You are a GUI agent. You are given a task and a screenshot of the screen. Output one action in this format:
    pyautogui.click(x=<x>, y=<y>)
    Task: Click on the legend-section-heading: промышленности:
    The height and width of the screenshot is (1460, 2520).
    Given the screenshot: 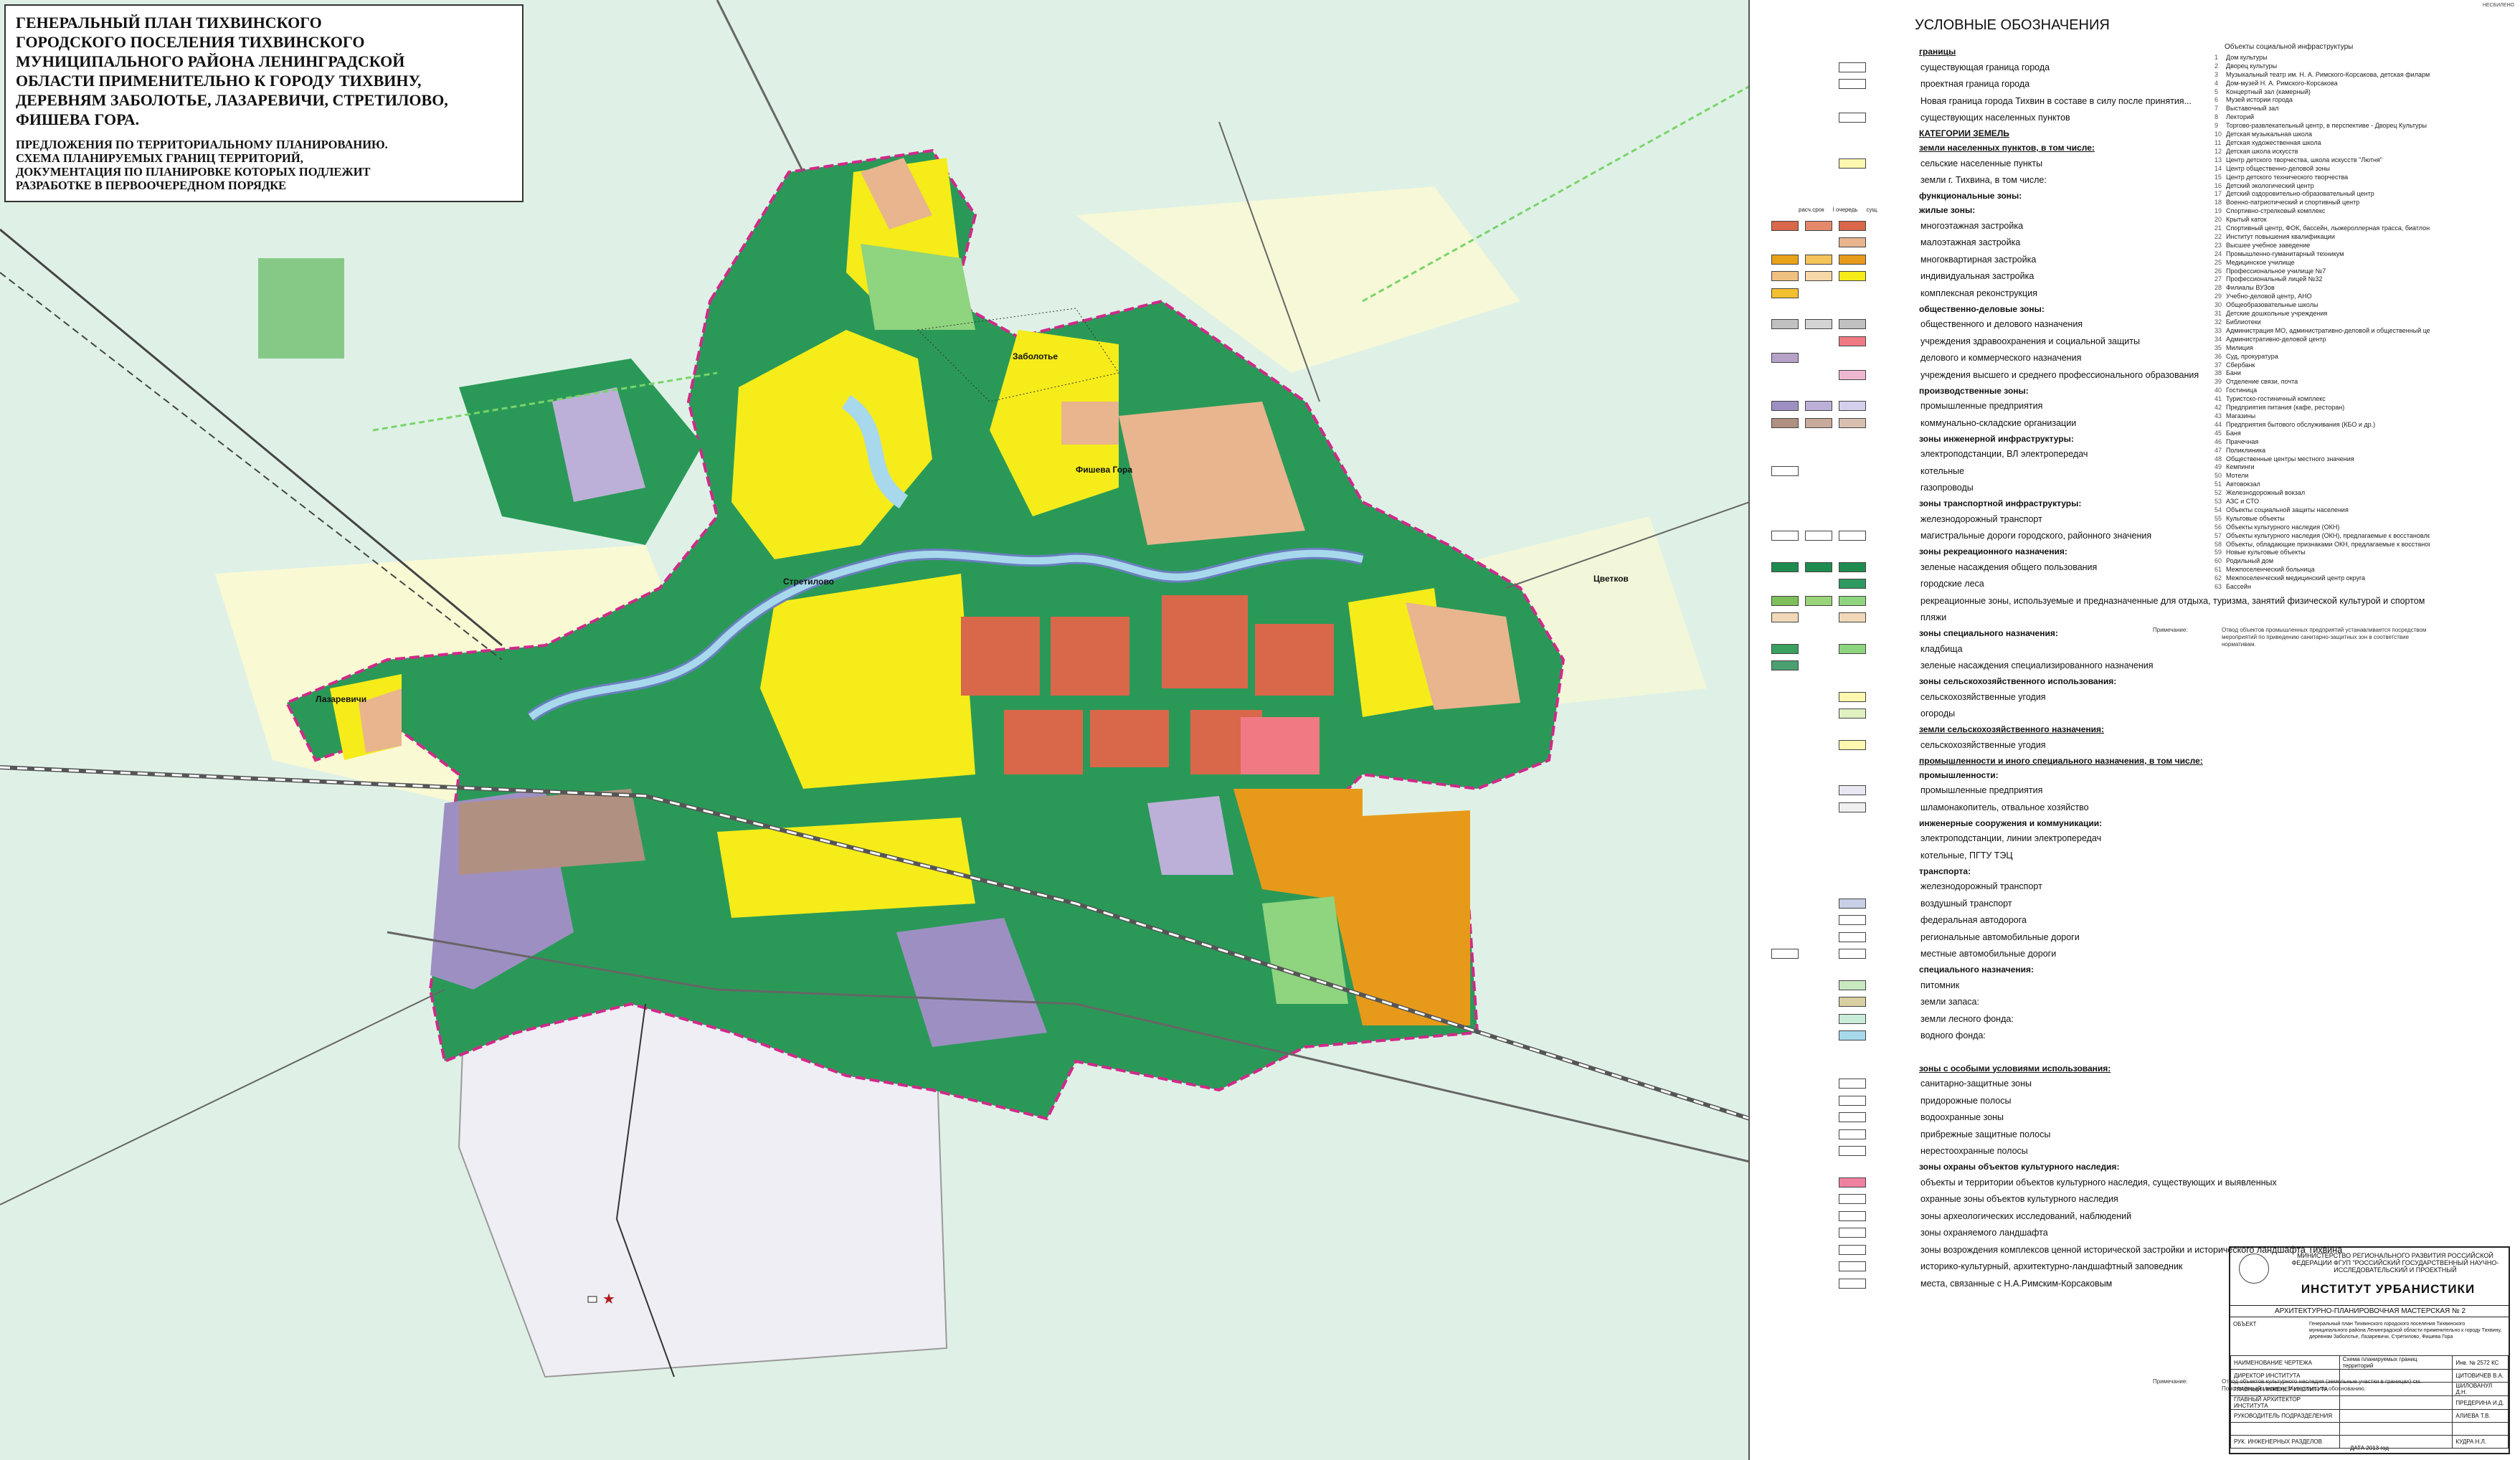 What is the action you would take?
    pyautogui.click(x=2145, y=775)
    